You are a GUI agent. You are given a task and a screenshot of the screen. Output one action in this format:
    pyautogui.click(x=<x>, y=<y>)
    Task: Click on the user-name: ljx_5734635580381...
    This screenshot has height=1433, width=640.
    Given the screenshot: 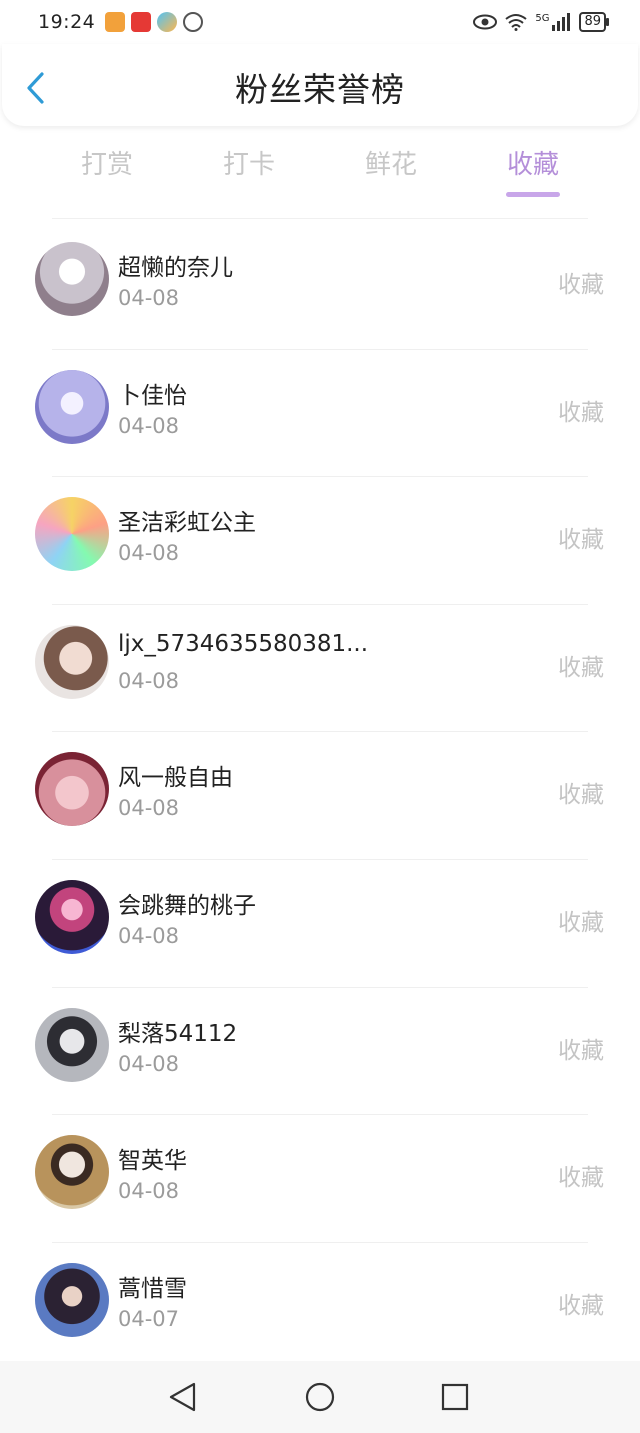 What is the action you would take?
    pyautogui.click(x=243, y=643)
    